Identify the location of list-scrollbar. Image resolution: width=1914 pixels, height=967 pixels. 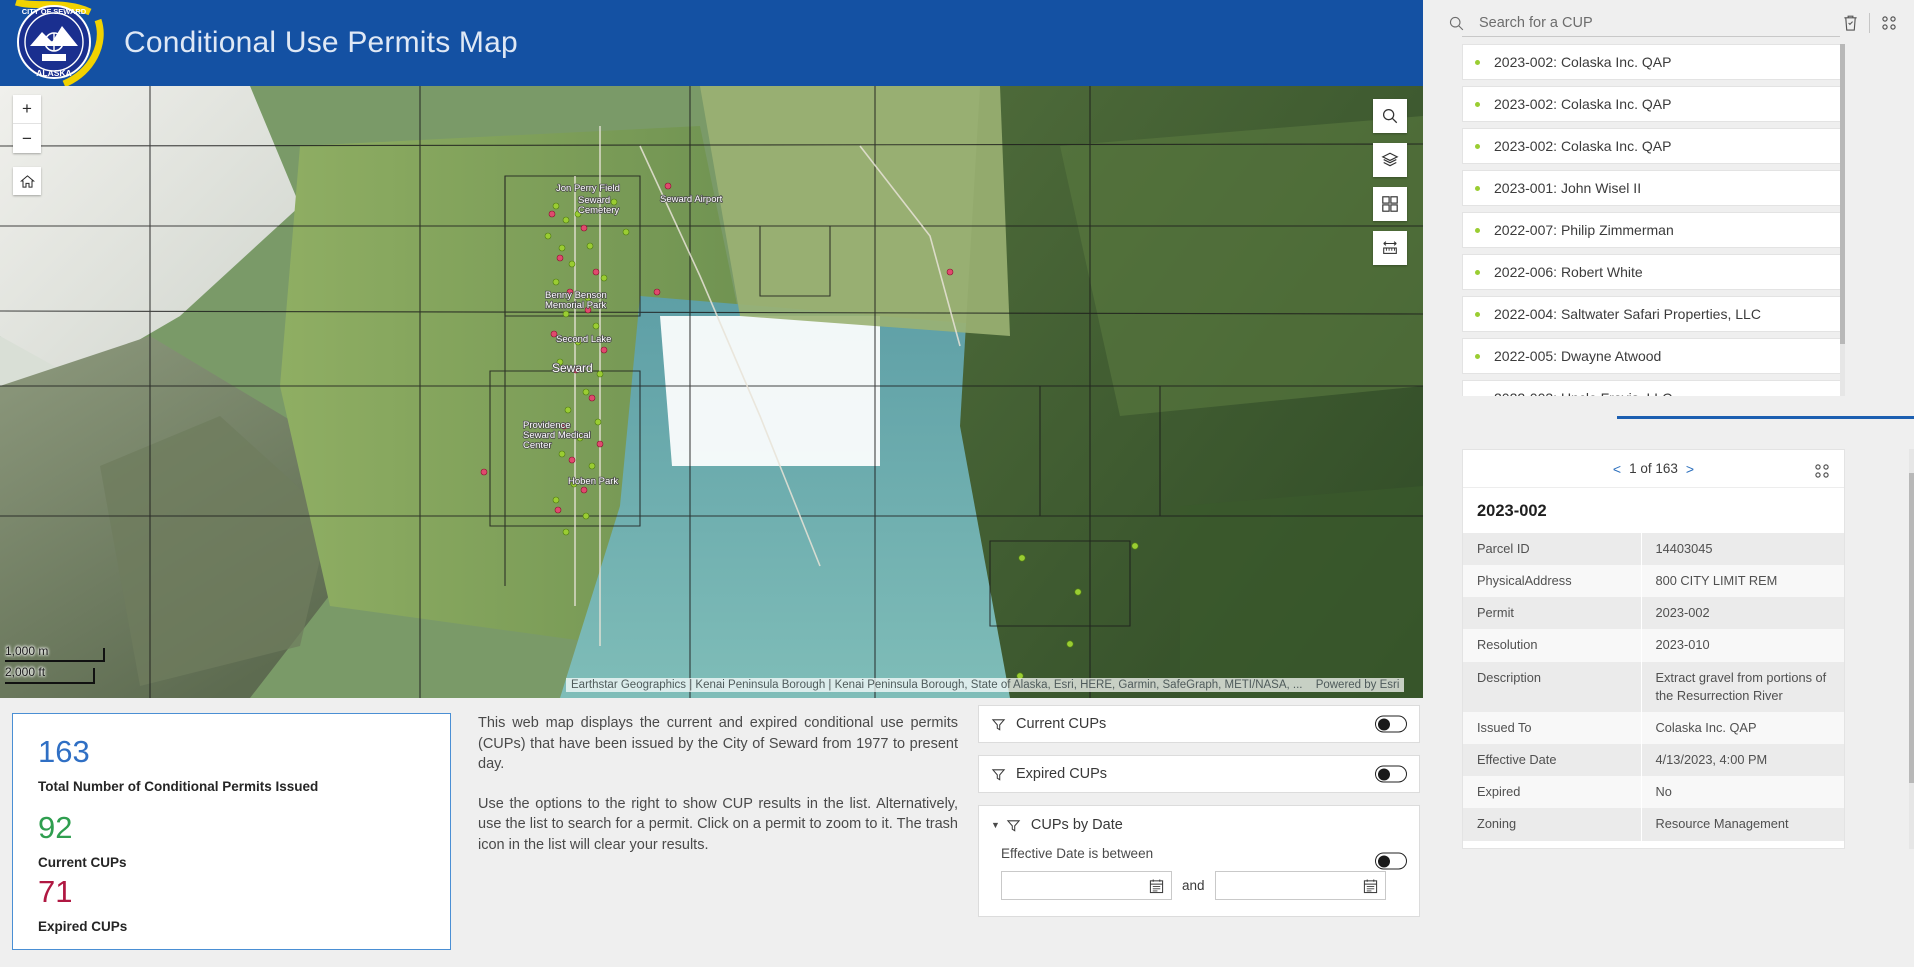
(1842, 220).